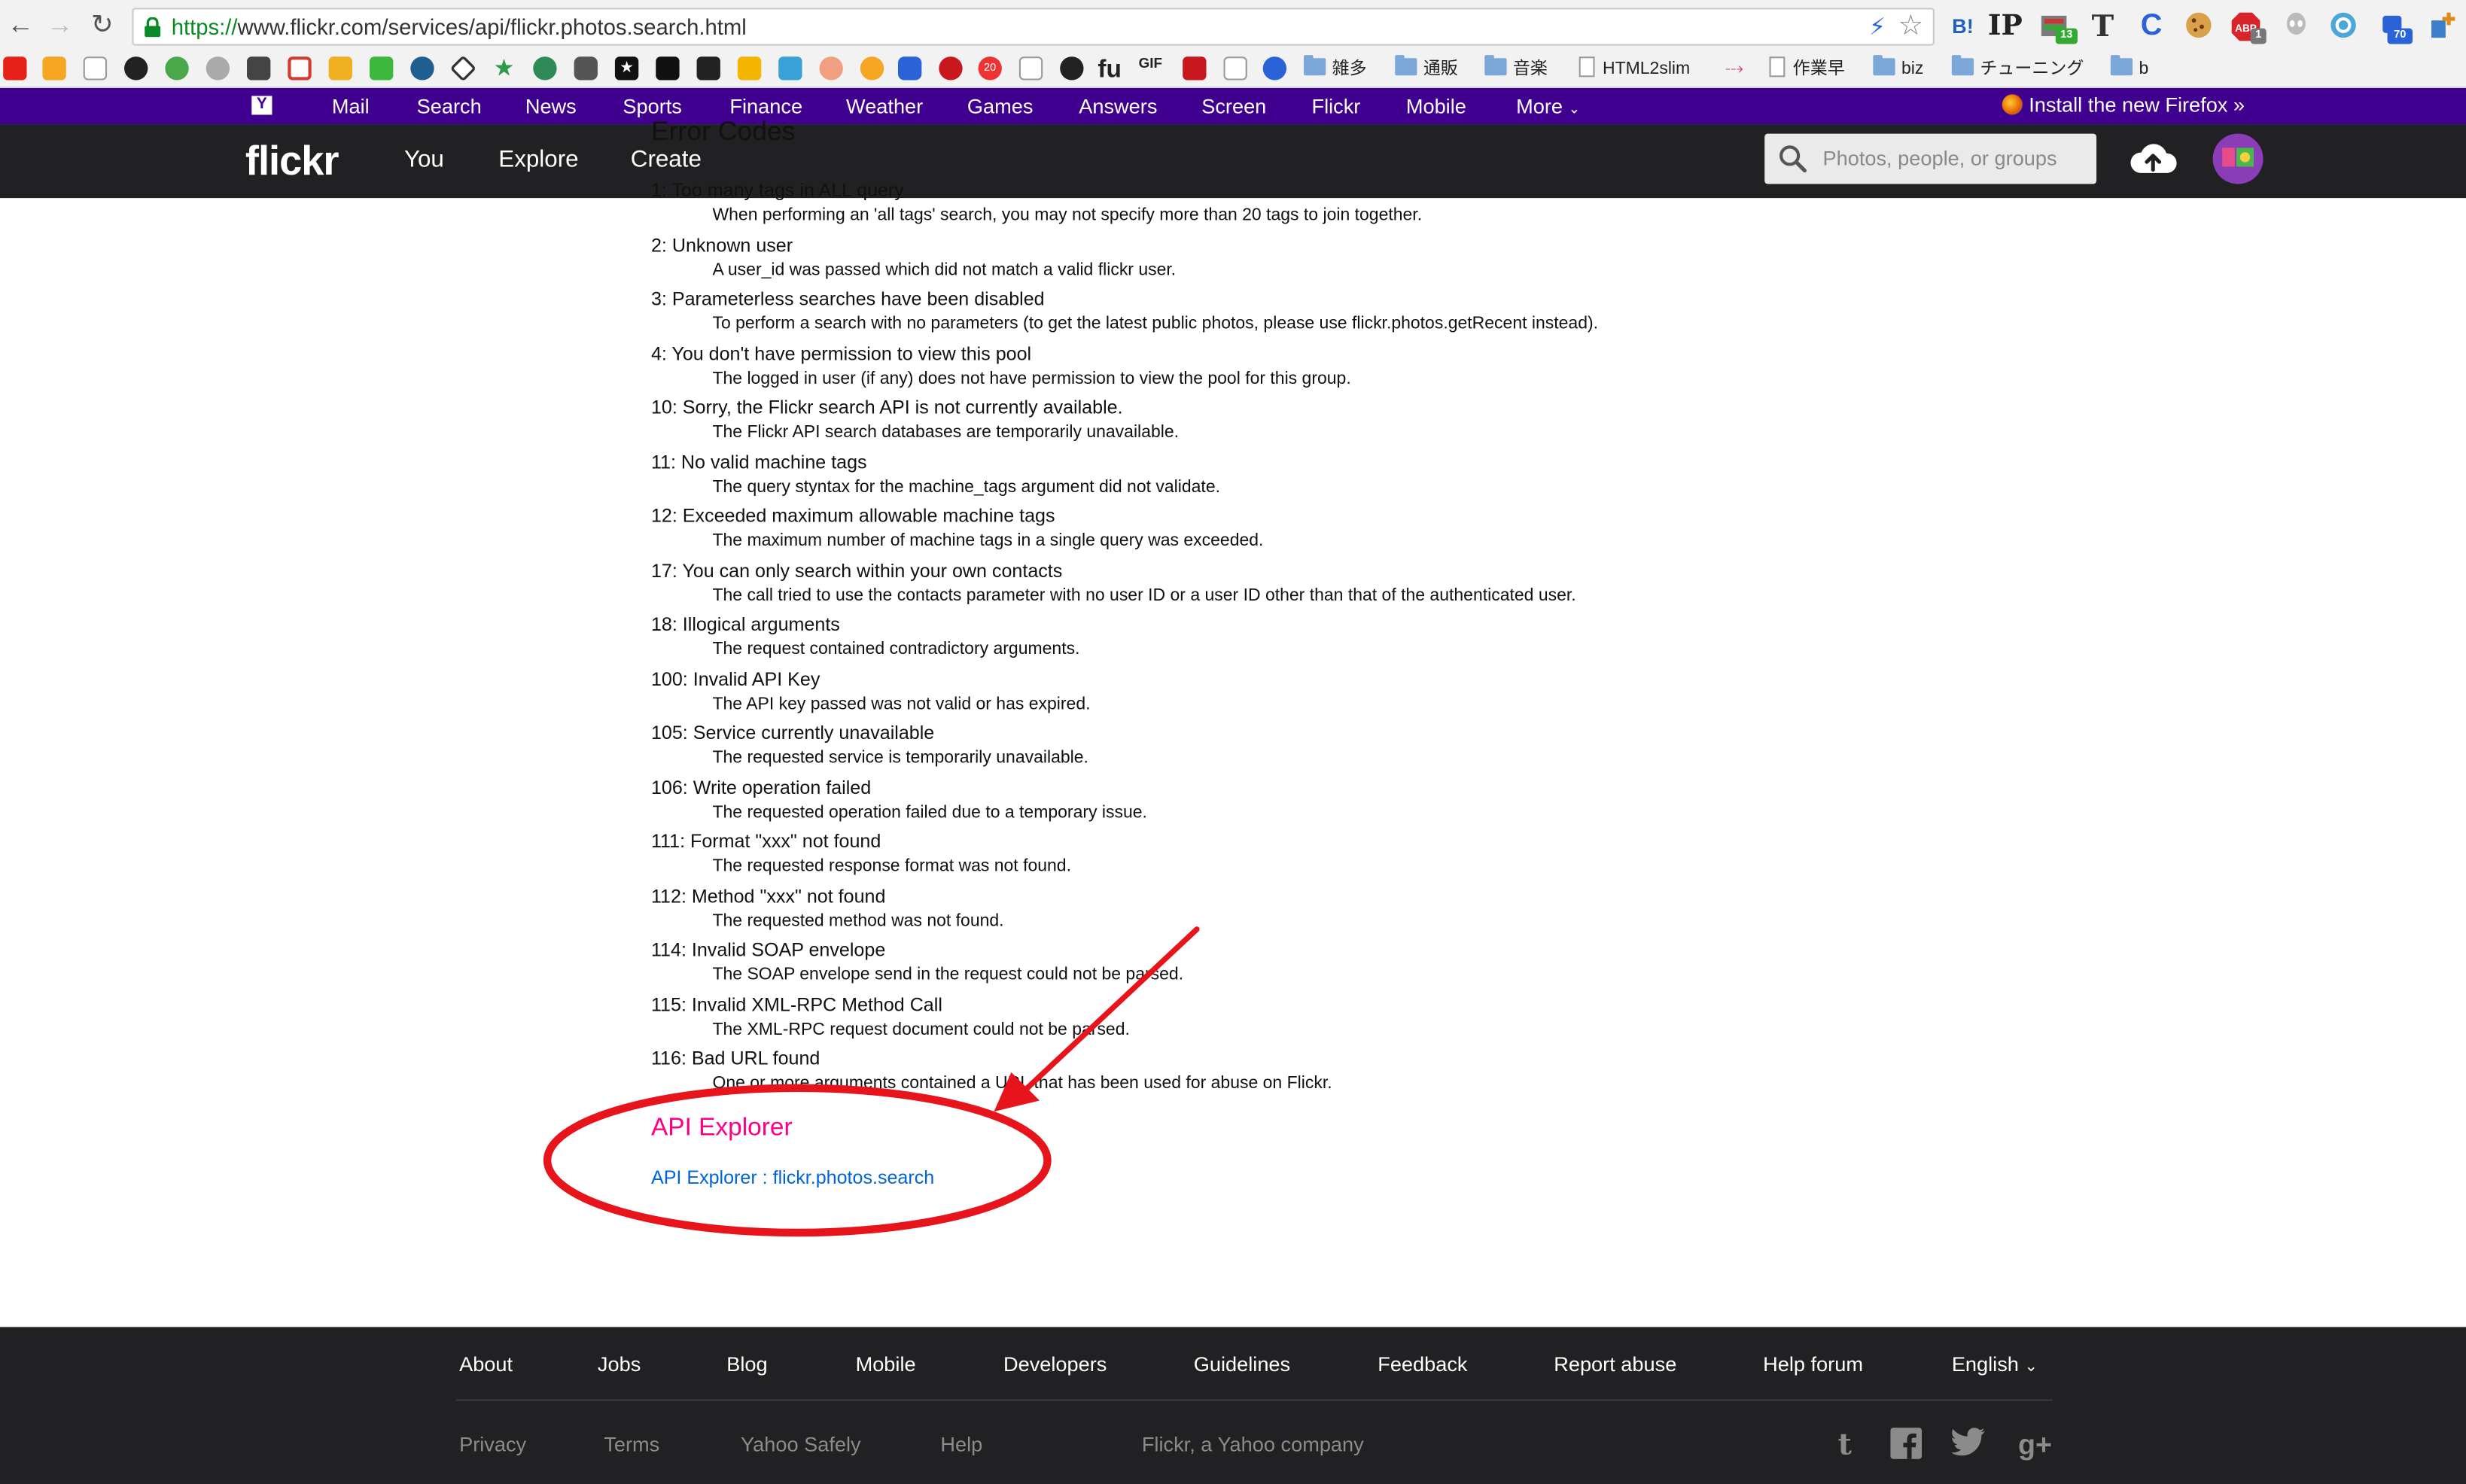 The width and height of the screenshot is (2466, 1484). I want to click on footer-terms: Terms, so click(631, 1443).